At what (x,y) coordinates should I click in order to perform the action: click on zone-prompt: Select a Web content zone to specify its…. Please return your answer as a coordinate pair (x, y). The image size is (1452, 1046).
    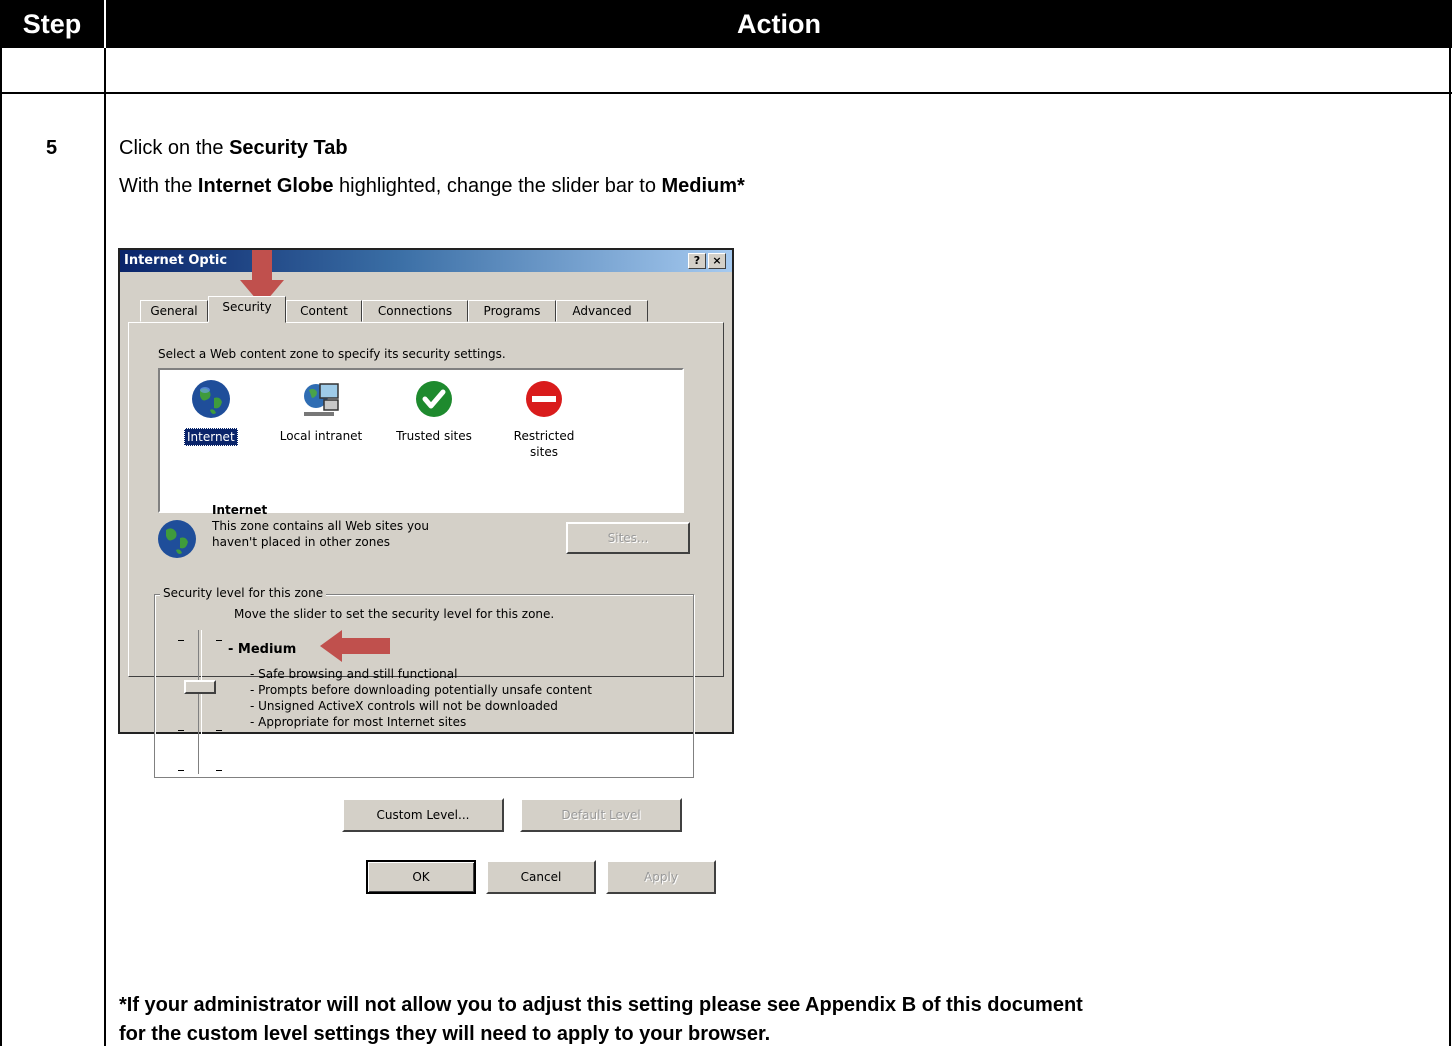
    Looking at the image, I should click on (332, 354).